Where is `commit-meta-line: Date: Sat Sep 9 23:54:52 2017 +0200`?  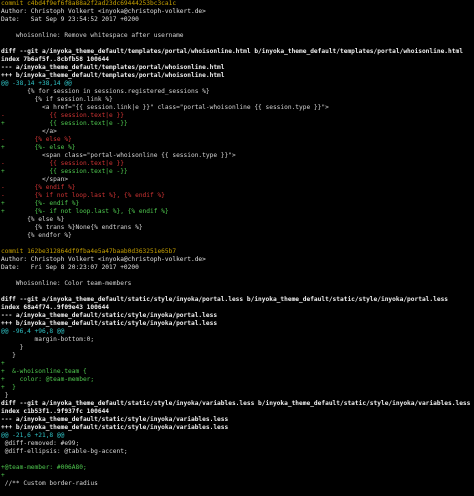 commit-meta-line: Date: Sat Sep 9 23:54:52 2017 +0200 is located at coordinates (70, 19).